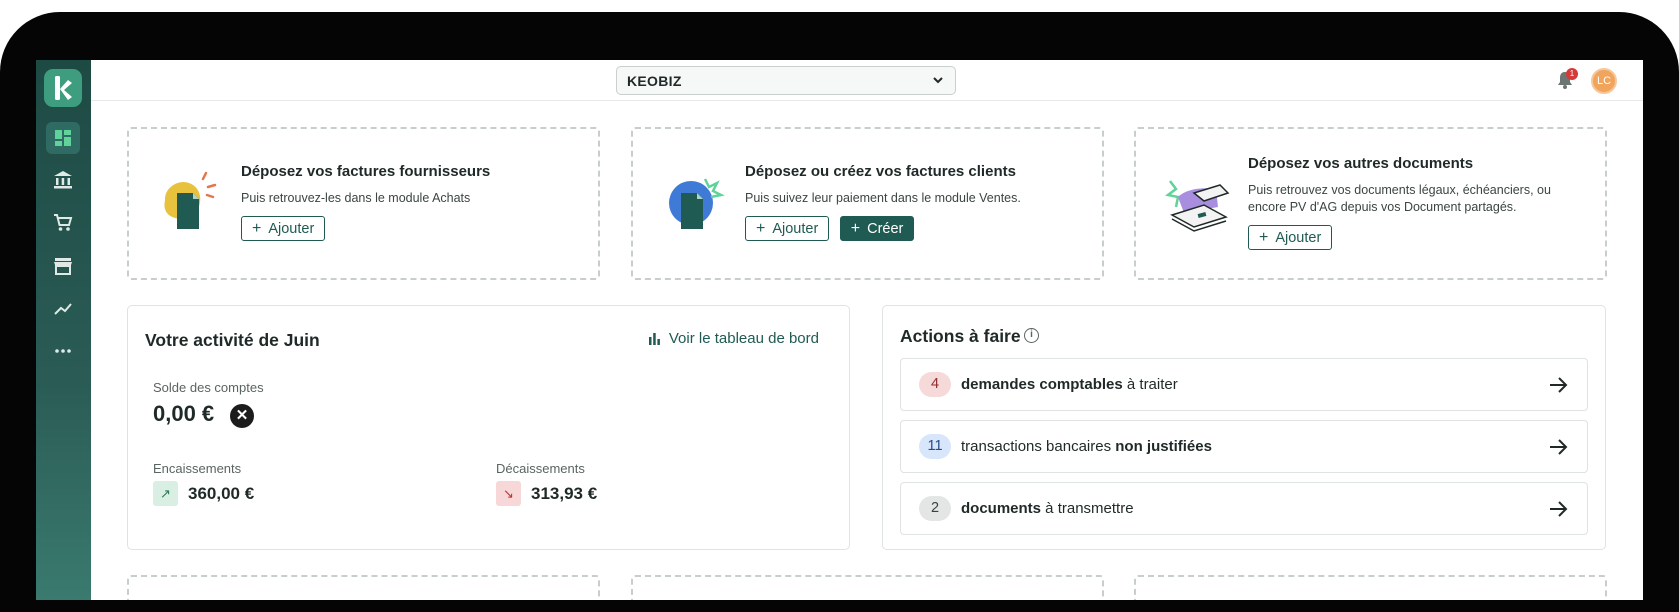 The width and height of the screenshot is (1679, 612). What do you see at coordinates (935, 446) in the screenshot?
I see `count-badge: 11` at bounding box center [935, 446].